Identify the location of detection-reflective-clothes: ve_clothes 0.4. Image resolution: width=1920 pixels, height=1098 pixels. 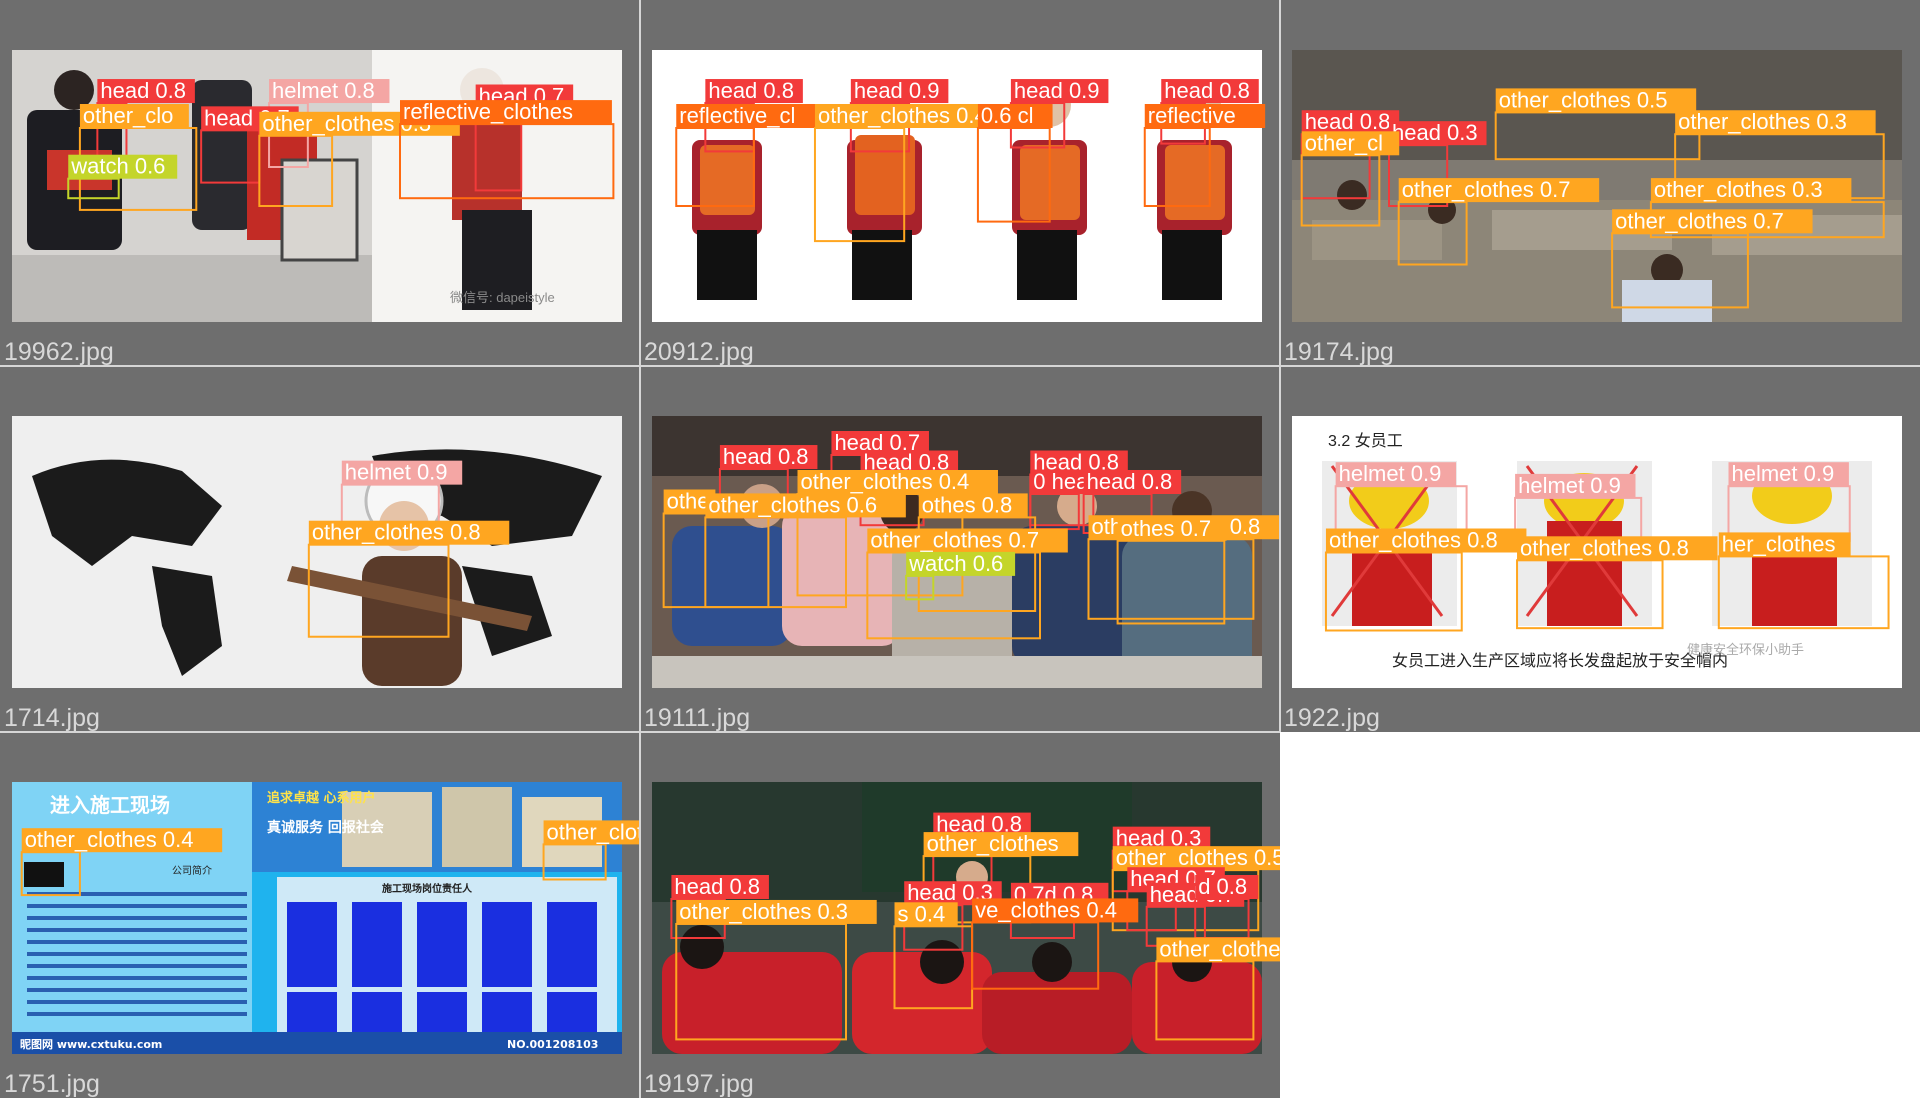
(1055, 943).